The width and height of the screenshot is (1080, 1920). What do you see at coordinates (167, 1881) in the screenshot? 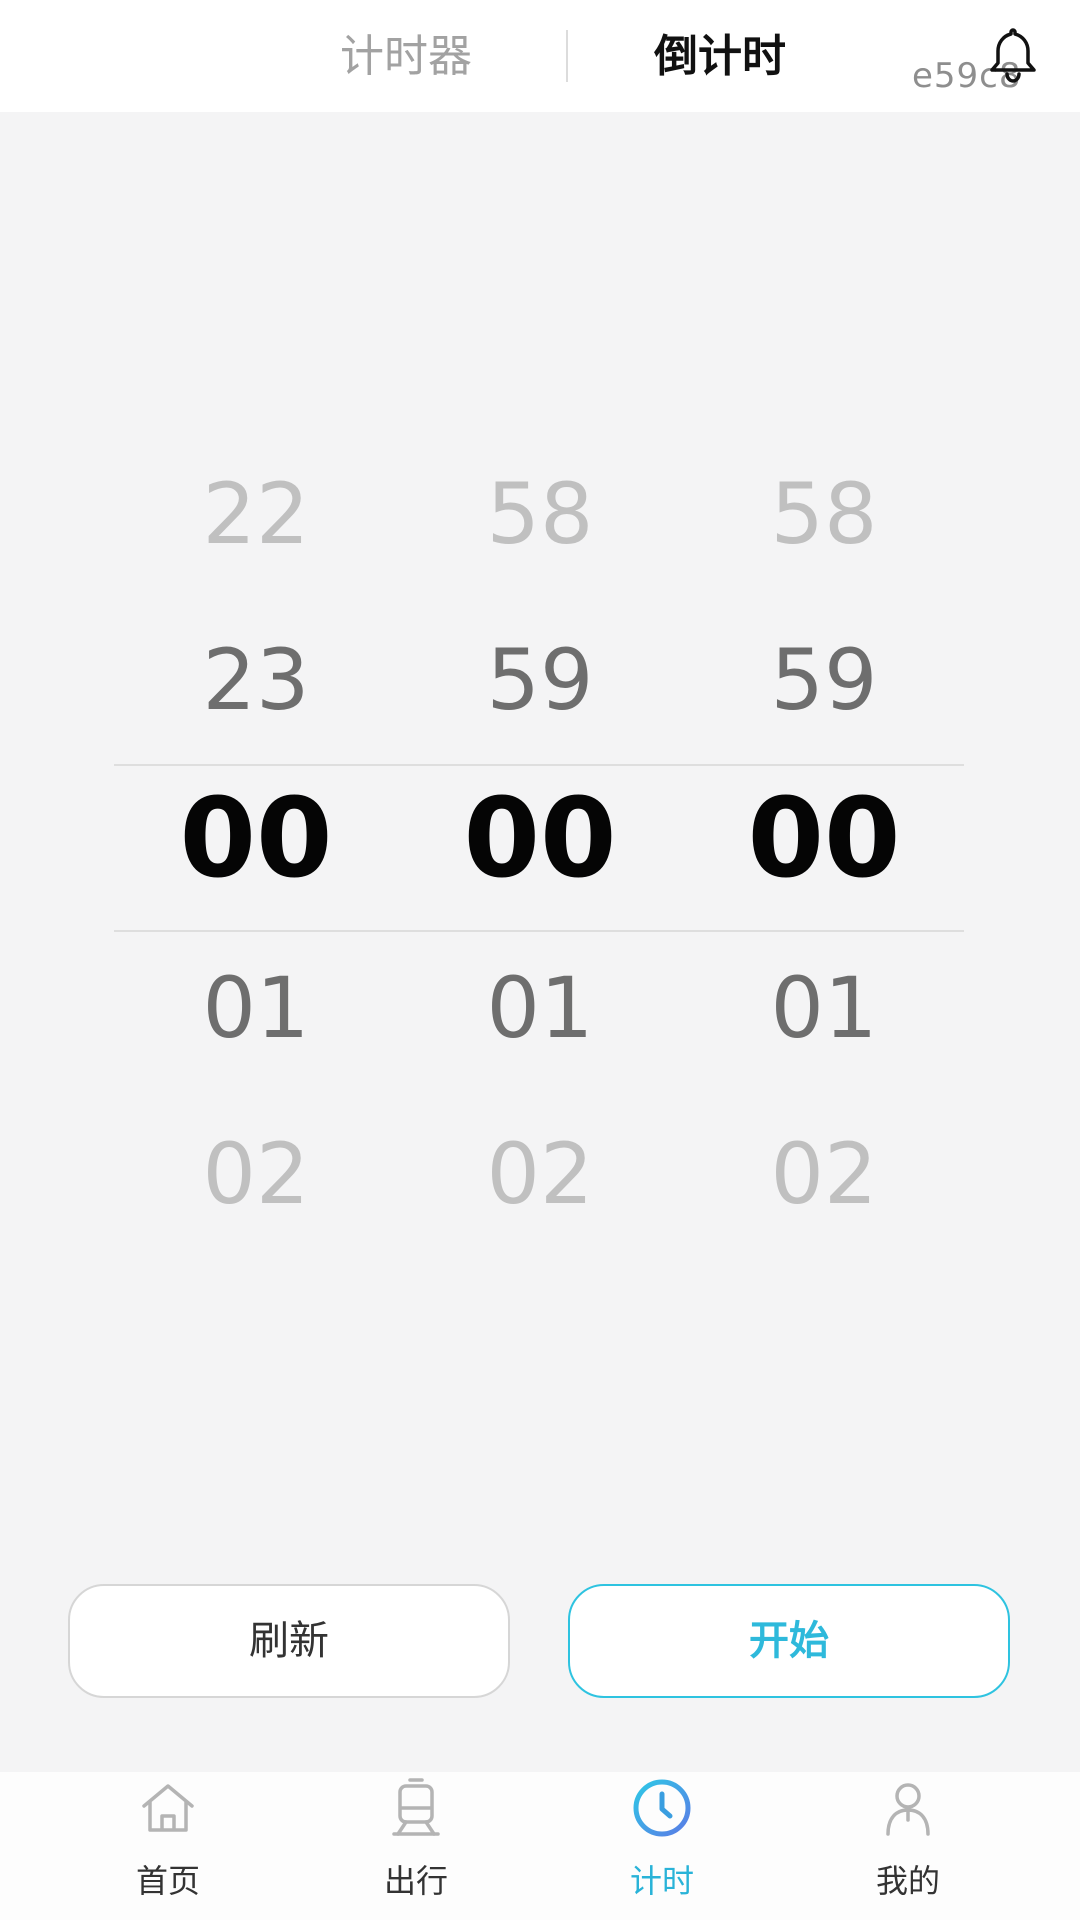
I see `nav-label-home: 首页` at bounding box center [167, 1881].